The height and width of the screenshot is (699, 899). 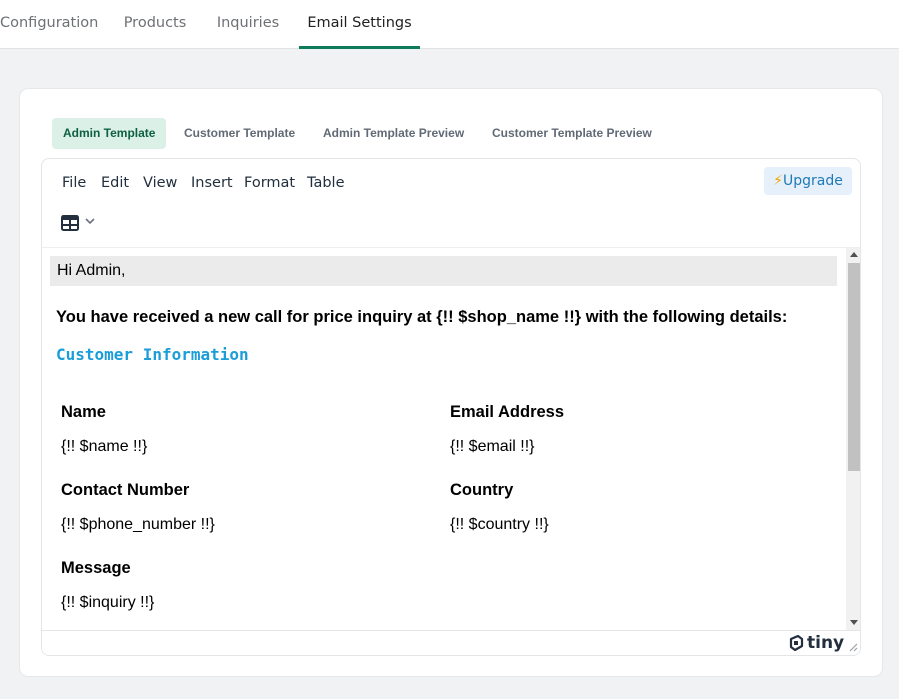 What do you see at coordinates (212, 183) in the screenshot?
I see `menu-insert: Insert` at bounding box center [212, 183].